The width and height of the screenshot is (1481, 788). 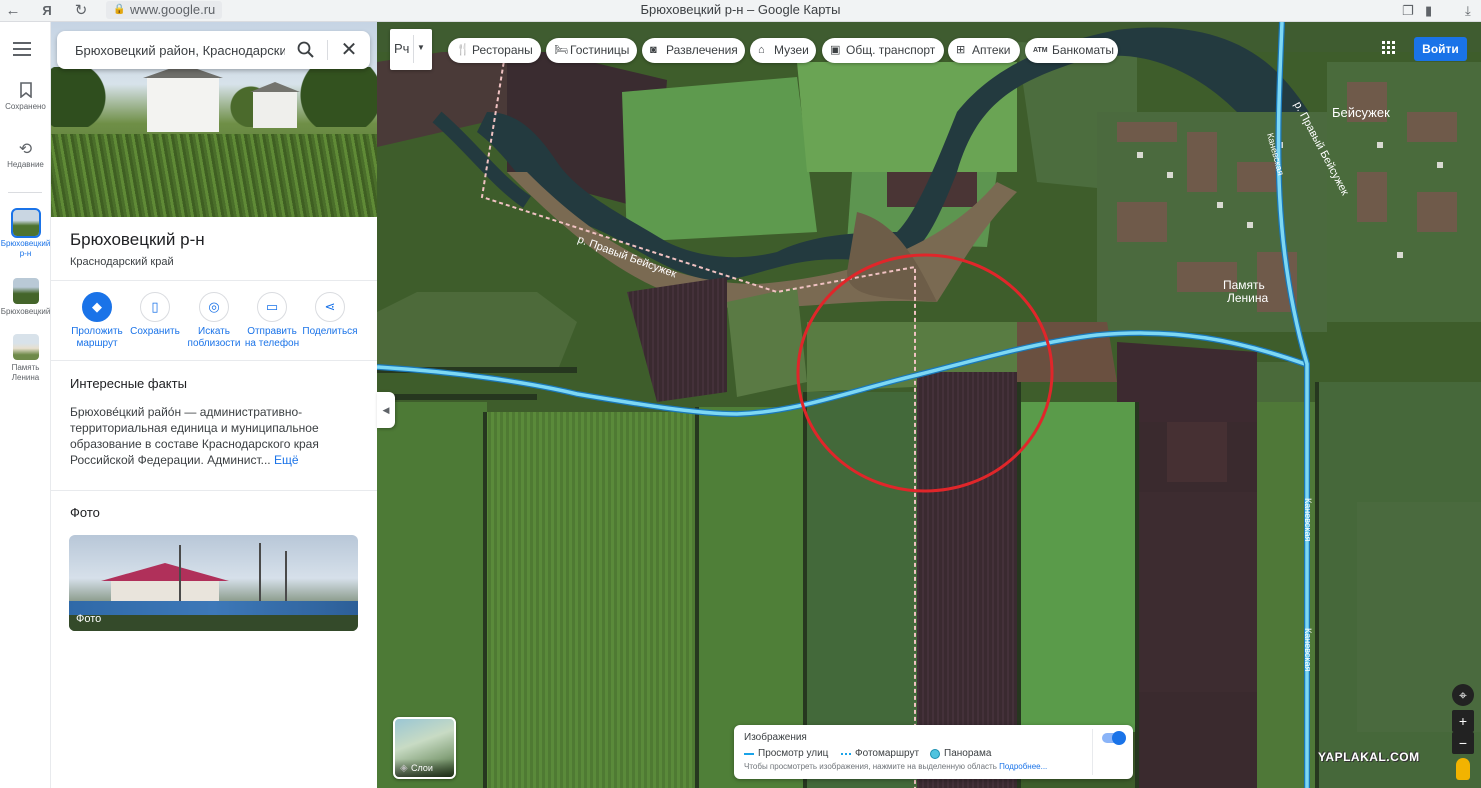 I want to click on rail-history-label: Брюховецкий р-н, so click(x=25, y=248).